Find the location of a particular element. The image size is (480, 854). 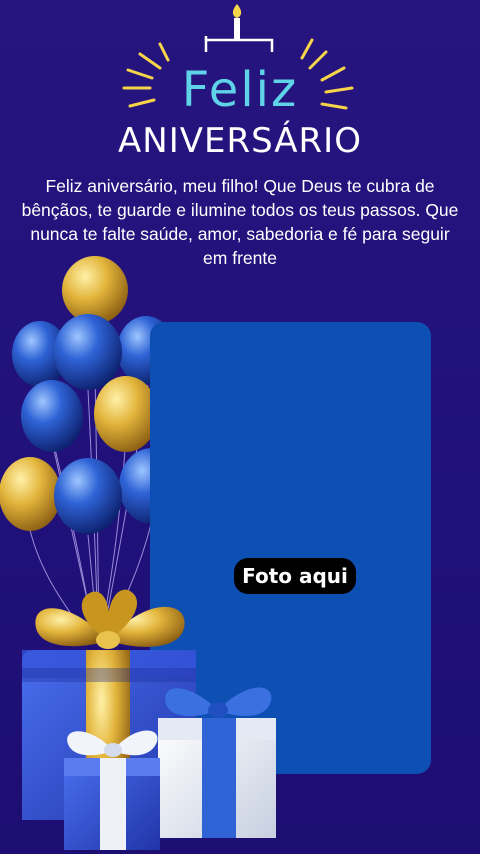

gift-box-small-blue is located at coordinates (112, 790).